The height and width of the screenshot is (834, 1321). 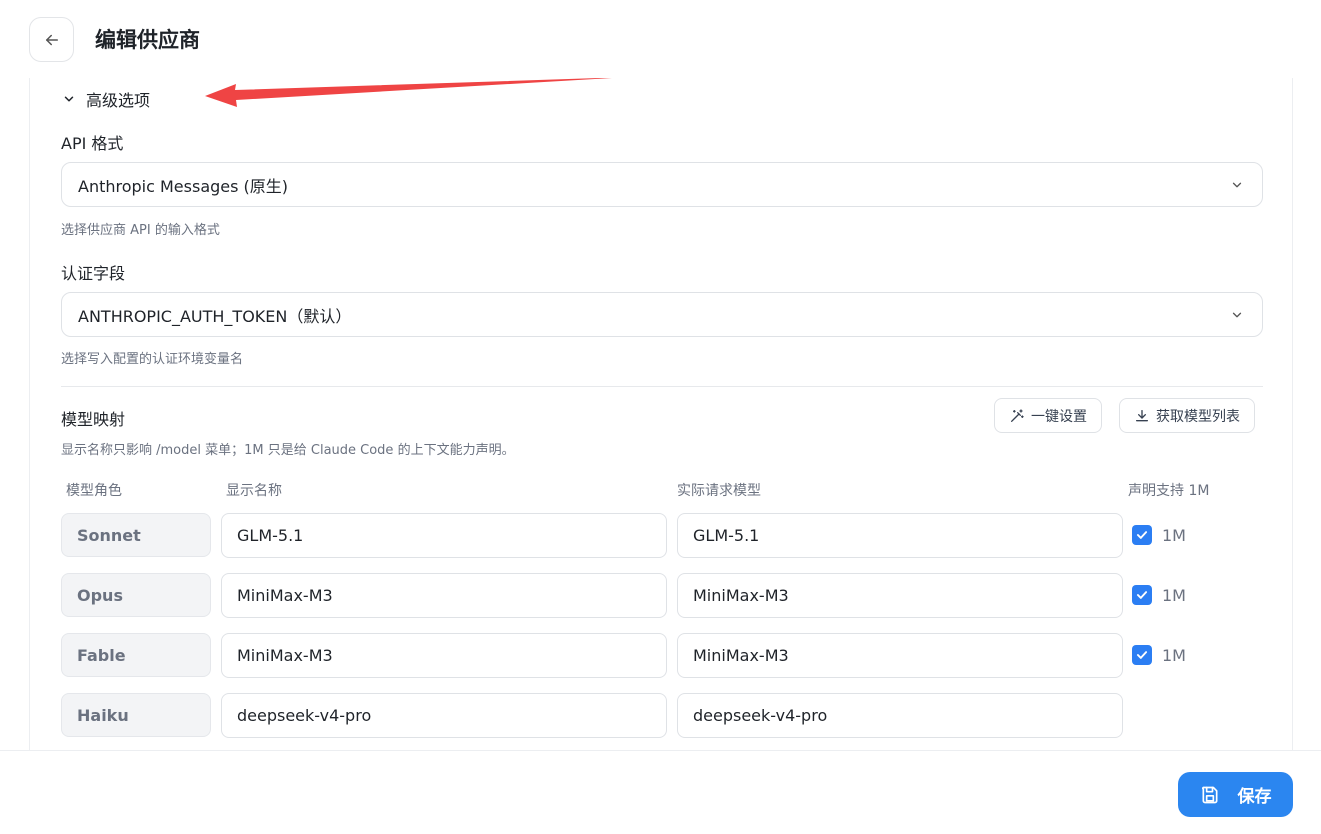 I want to click on fetch-model-list-label: 获取模型列表, so click(x=1198, y=416).